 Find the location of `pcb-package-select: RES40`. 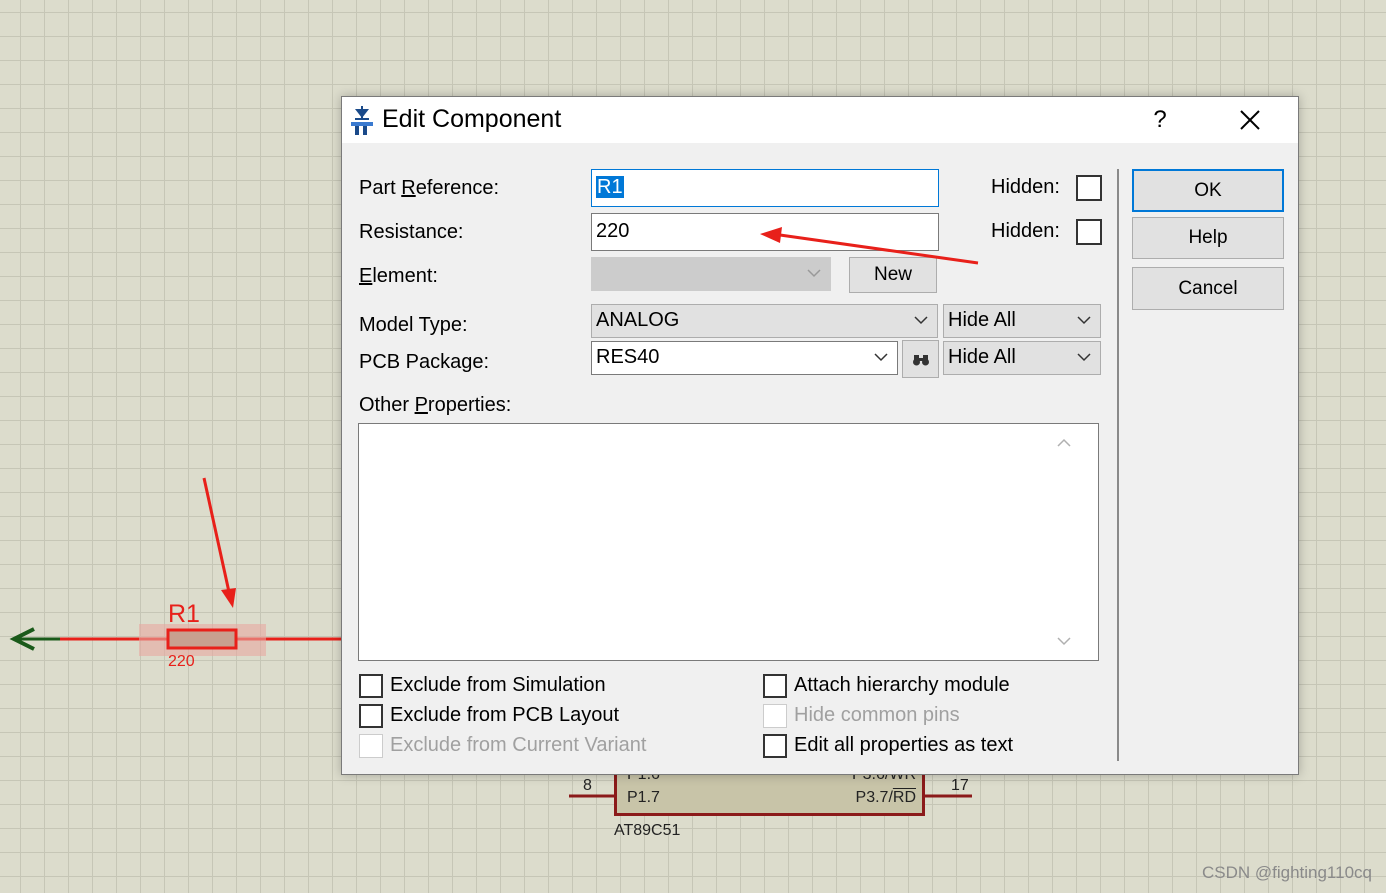

pcb-package-select: RES40 is located at coordinates (744, 358).